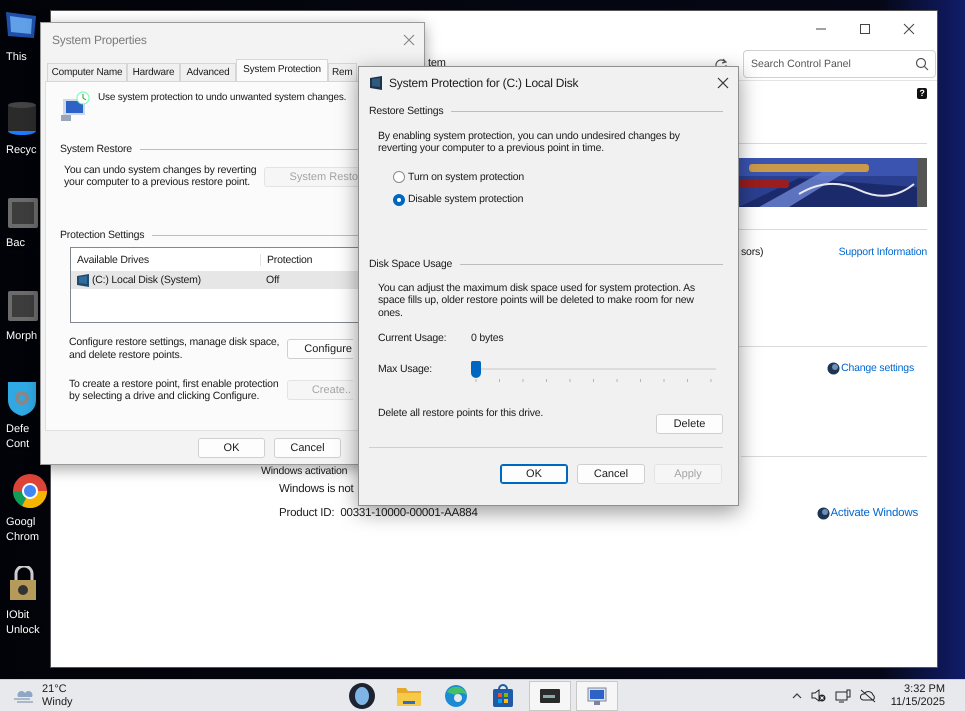  I want to click on support-link: Support Information, so click(882, 252).